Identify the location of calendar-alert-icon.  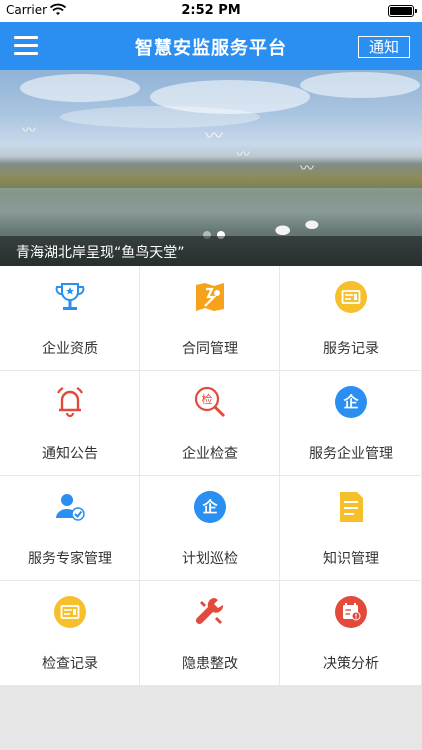
(351, 612).